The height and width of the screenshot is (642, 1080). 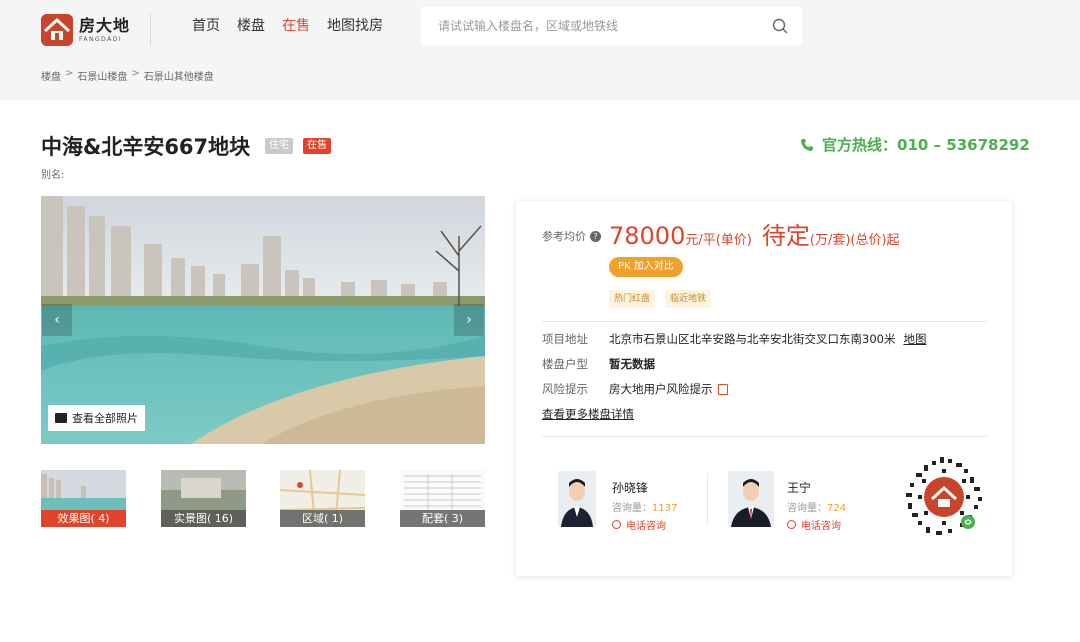 What do you see at coordinates (632, 299) in the screenshot?
I see `feature-tag: 热门红盘` at bounding box center [632, 299].